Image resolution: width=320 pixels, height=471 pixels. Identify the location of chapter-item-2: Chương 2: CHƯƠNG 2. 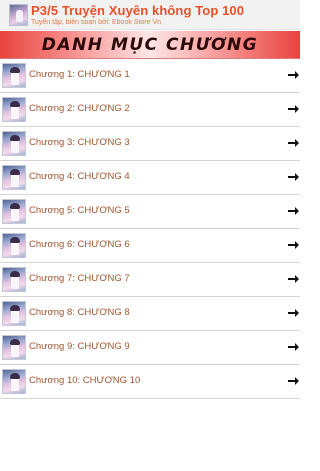
(150, 110).